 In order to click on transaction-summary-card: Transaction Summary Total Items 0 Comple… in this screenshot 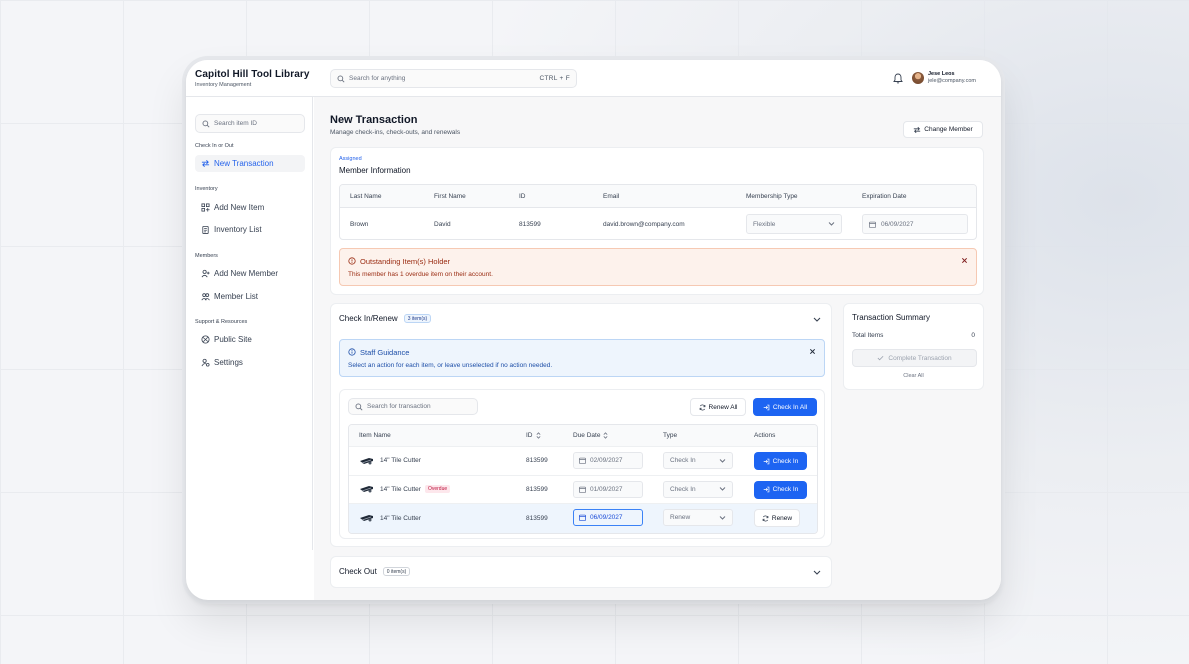, I will do `click(913, 346)`.